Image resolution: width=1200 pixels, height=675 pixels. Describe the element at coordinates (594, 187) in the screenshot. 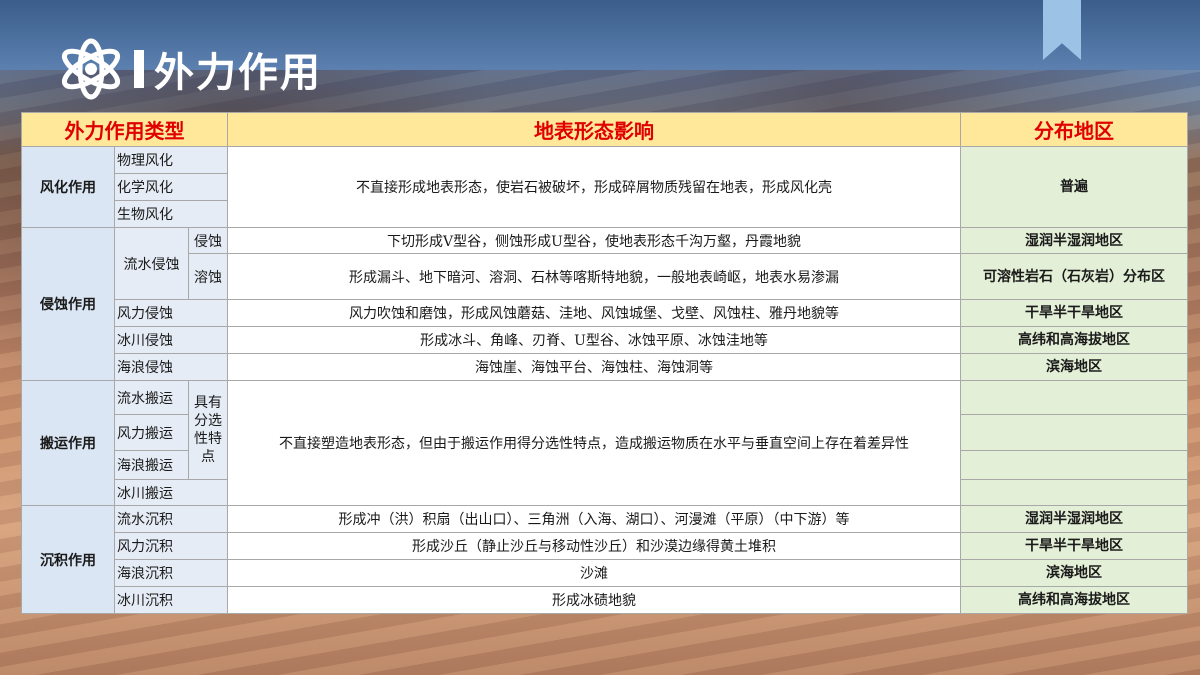

I see `effect-weathering: 不直接形成地表形态，使岩石被破坏，形成碎屑物质残留在地表，形成风化壳` at that location.